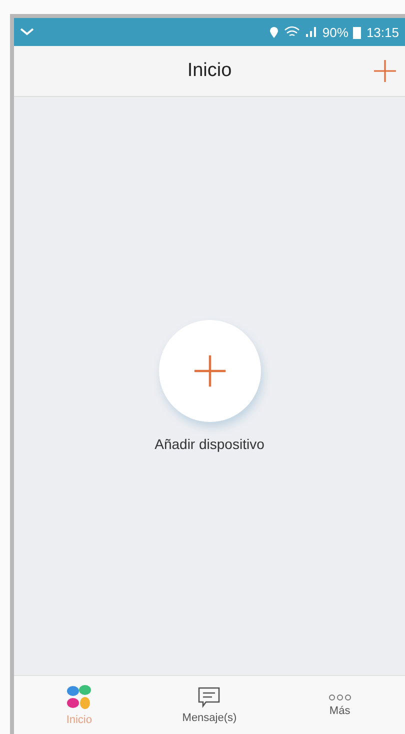 Image resolution: width=405 pixels, height=734 pixels. I want to click on page-title: Inicio, so click(209, 71).